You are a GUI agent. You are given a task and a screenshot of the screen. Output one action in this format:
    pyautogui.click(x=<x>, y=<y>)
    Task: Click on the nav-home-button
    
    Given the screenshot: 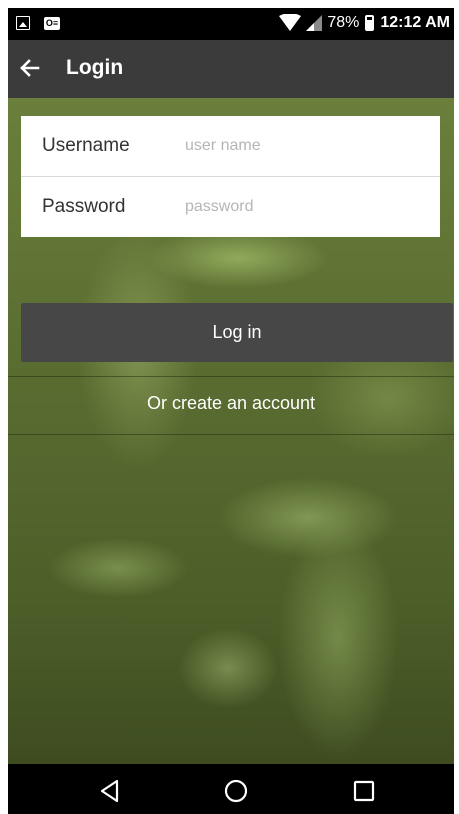 What is the action you would take?
    pyautogui.click(x=236, y=791)
    